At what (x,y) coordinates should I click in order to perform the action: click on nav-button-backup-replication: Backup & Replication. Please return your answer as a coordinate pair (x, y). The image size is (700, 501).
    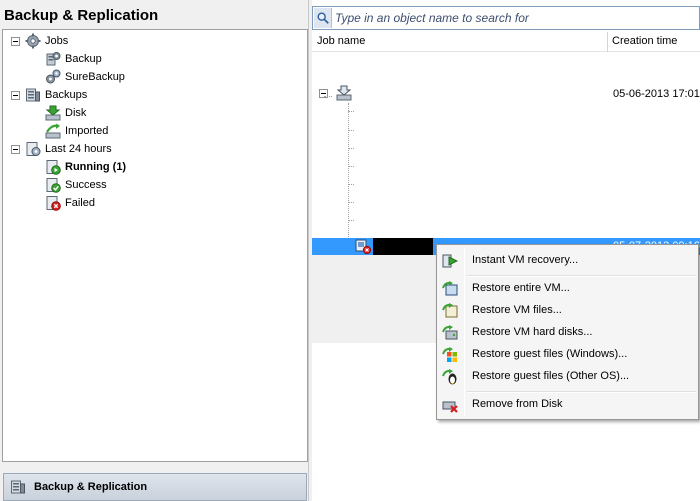
    Looking at the image, I should click on (155, 487).